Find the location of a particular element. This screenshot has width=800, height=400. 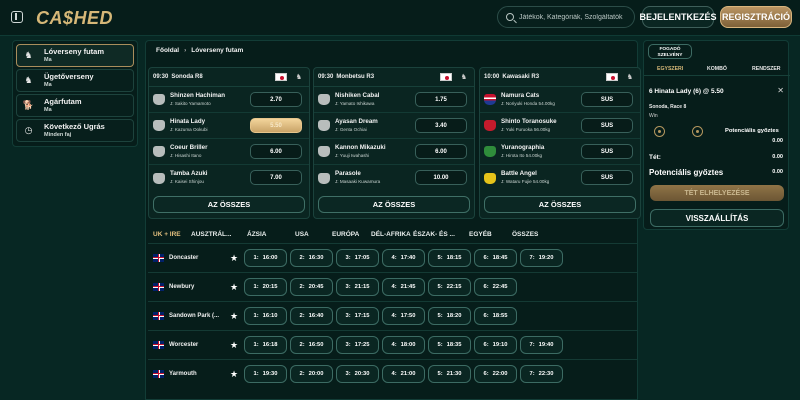

race-card-header: 10:00 Kawasaki R3 ♞ is located at coordinates (560, 77).